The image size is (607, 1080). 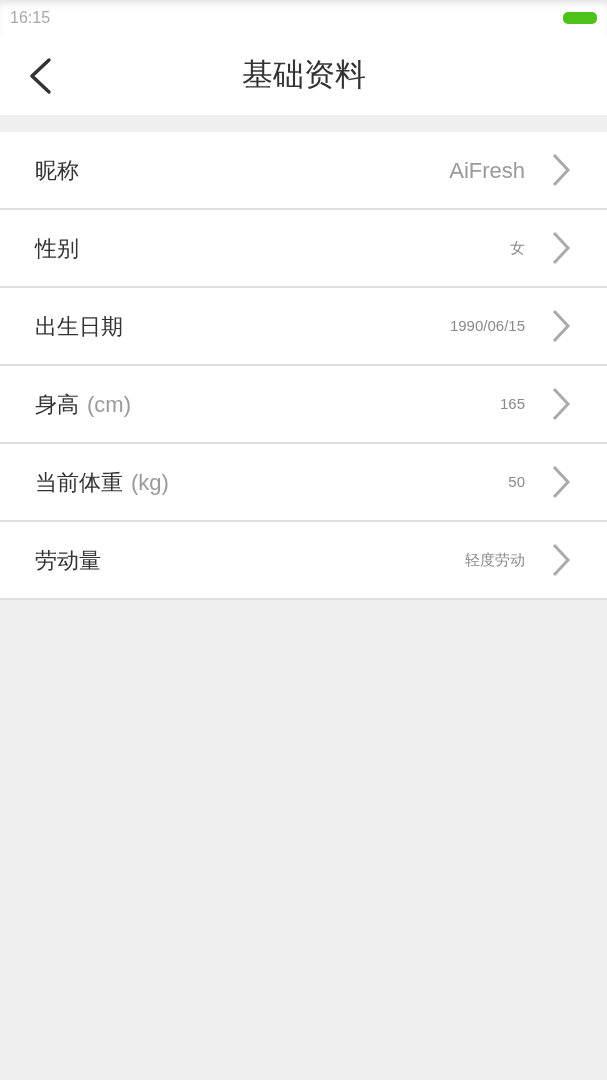 What do you see at coordinates (303, 75) in the screenshot?
I see `page-title: 基础资料` at bounding box center [303, 75].